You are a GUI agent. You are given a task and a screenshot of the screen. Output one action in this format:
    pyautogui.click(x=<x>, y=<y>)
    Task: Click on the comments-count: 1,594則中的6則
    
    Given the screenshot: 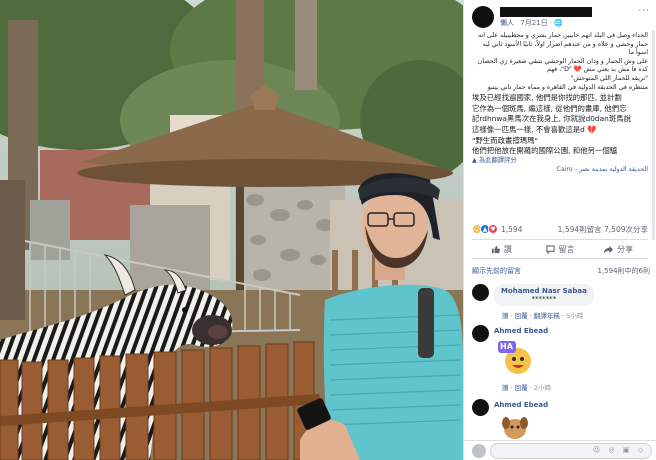 What is the action you would take?
    pyautogui.click(x=624, y=271)
    